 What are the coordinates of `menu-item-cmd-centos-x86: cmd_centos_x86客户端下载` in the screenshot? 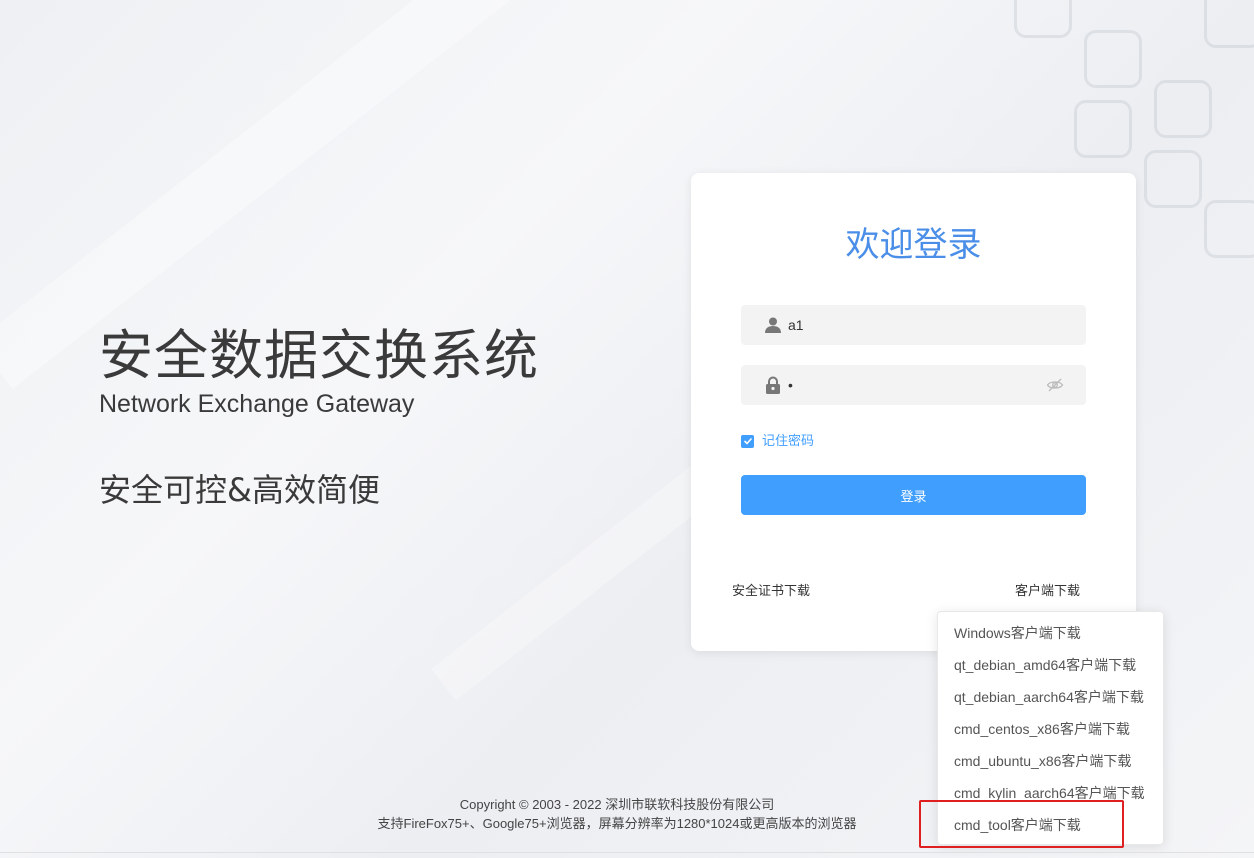 It's located at (1050, 729).